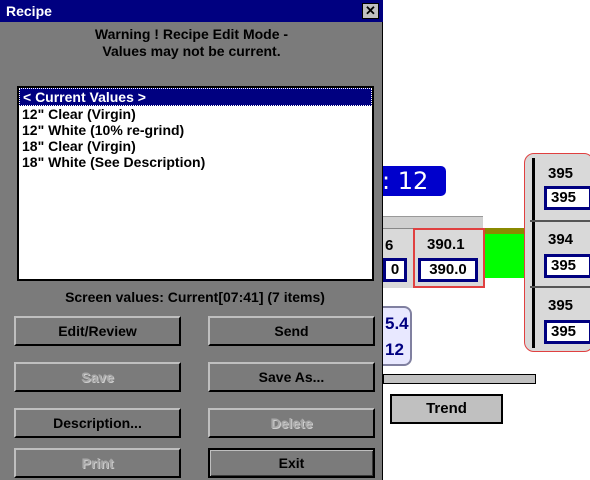 This screenshot has height=480, width=590. I want to click on close-icon: ✕, so click(370, 11).